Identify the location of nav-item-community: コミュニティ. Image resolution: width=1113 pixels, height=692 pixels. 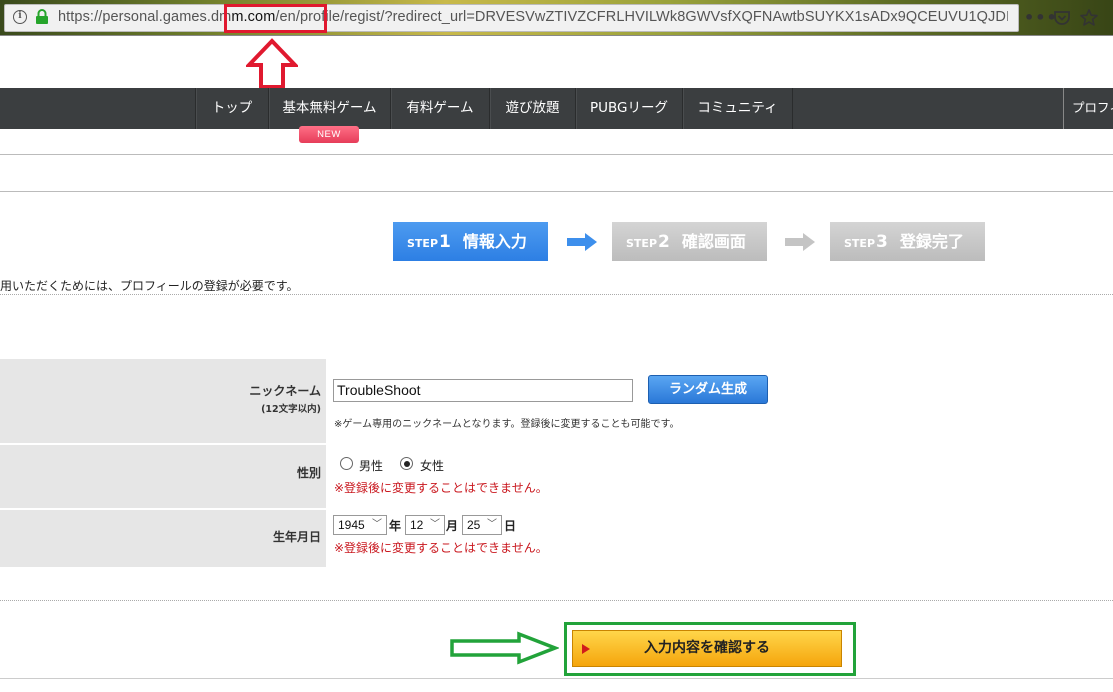
(737, 108).